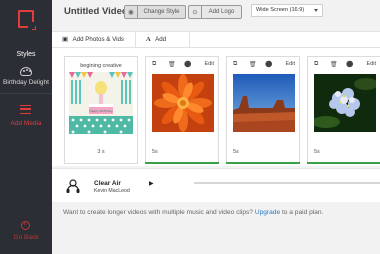 This screenshot has width=380, height=254. I want to click on sidebar-item-go-back: Go Back, so click(26, 237).